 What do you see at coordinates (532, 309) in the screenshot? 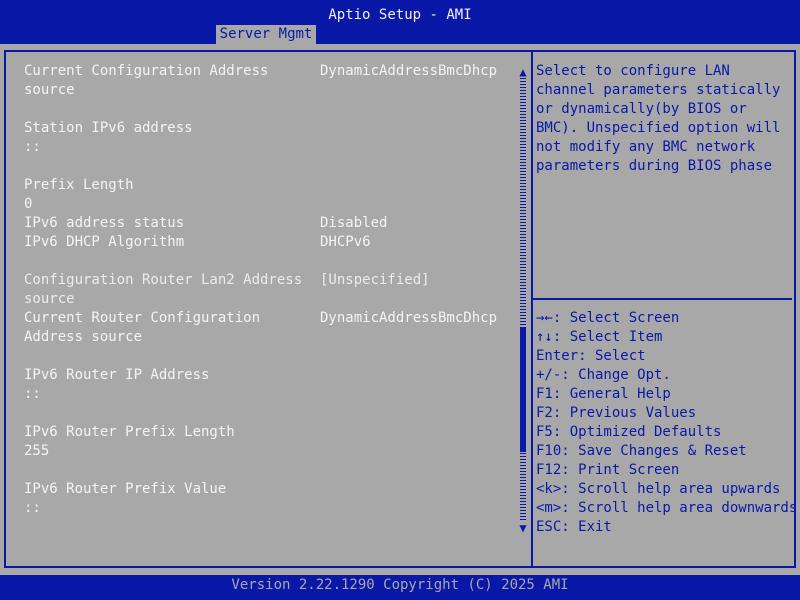
I see `panel-divider` at bounding box center [532, 309].